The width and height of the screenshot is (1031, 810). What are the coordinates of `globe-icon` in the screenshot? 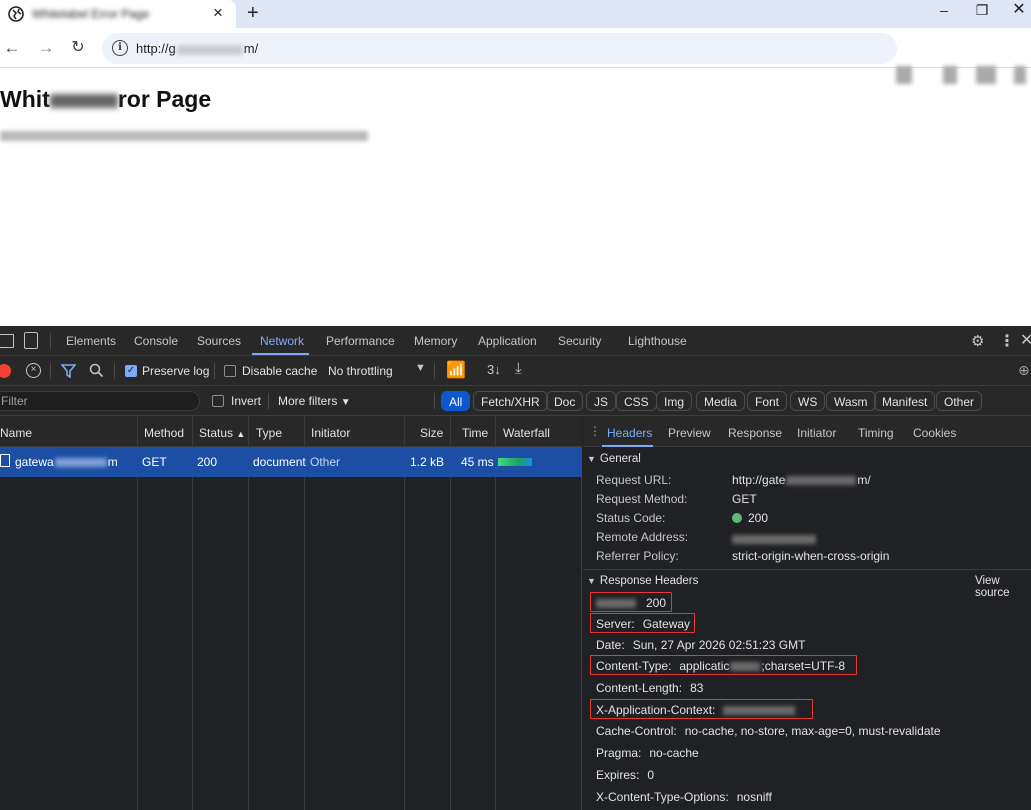 It's located at (16, 14).